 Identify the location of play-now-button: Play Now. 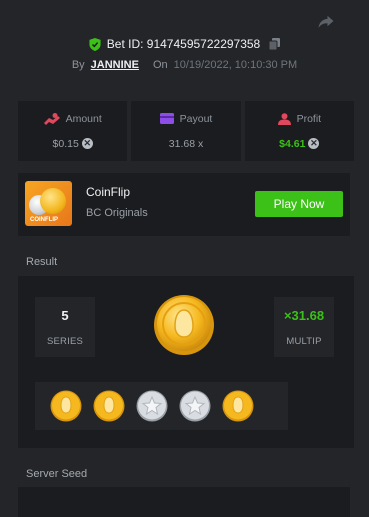
(299, 204).